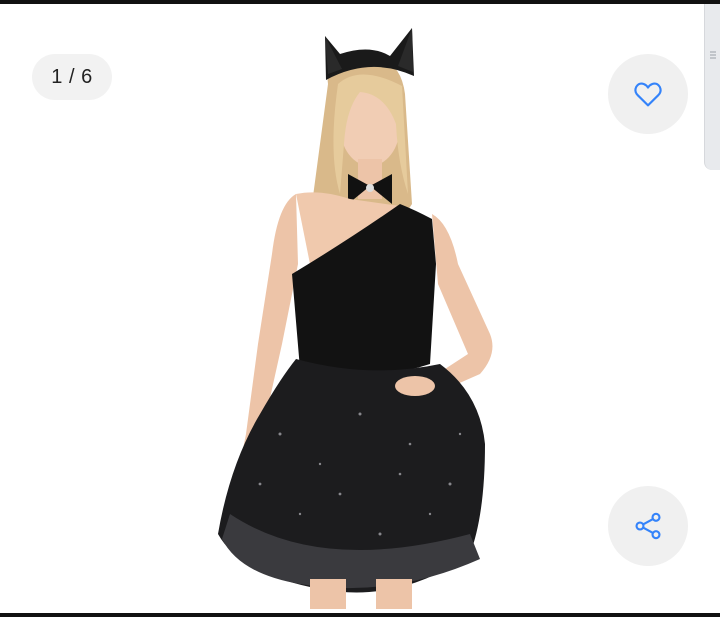 The height and width of the screenshot is (617, 720). I want to click on share-button, so click(648, 526).